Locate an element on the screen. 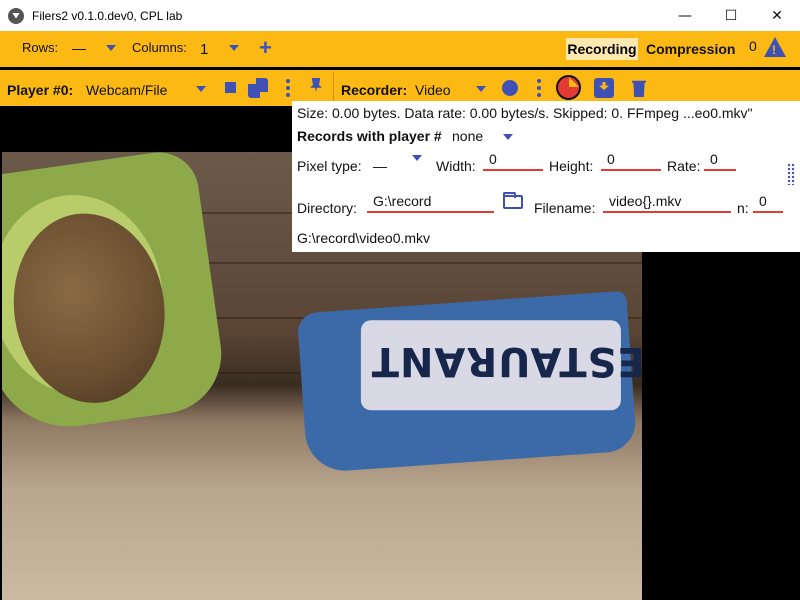 This screenshot has width=800, height=600. indicator-wedge is located at coordinates (574, 82).